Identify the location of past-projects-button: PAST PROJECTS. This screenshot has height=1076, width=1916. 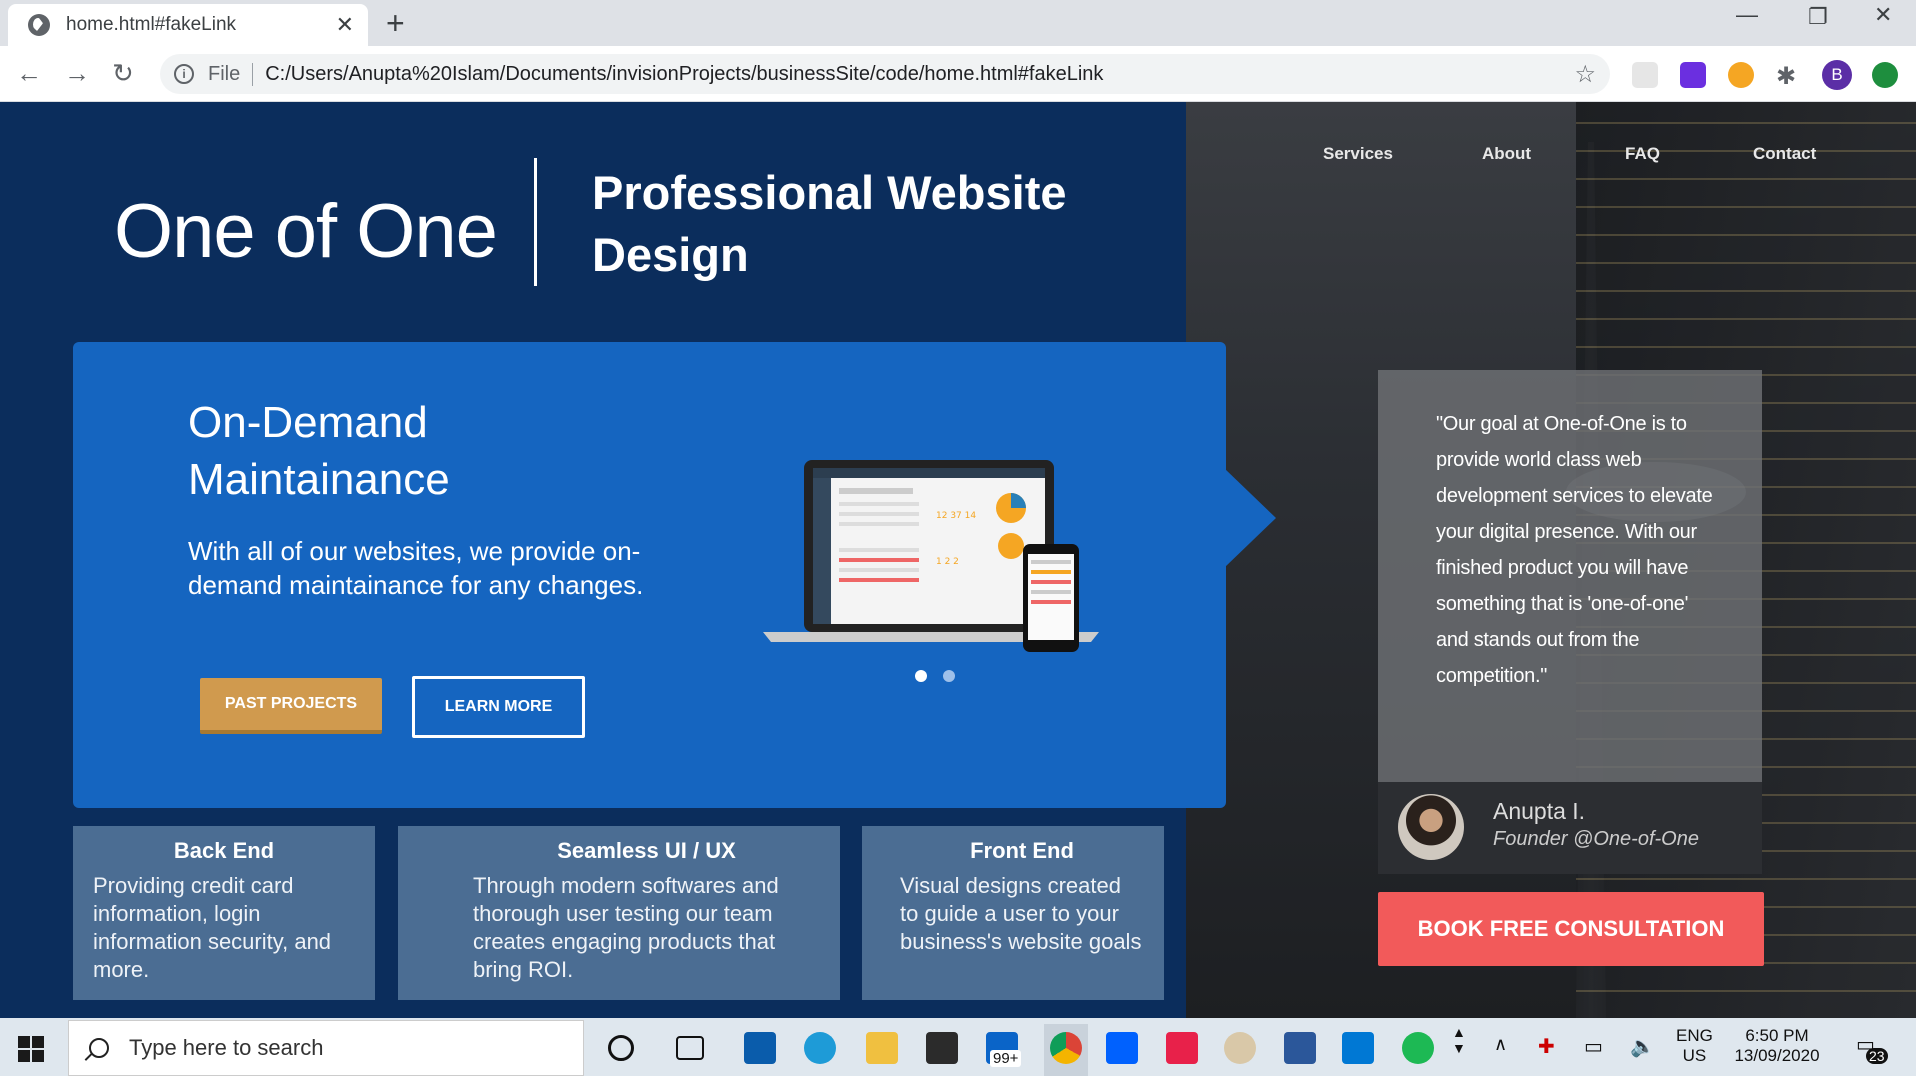
(291, 706).